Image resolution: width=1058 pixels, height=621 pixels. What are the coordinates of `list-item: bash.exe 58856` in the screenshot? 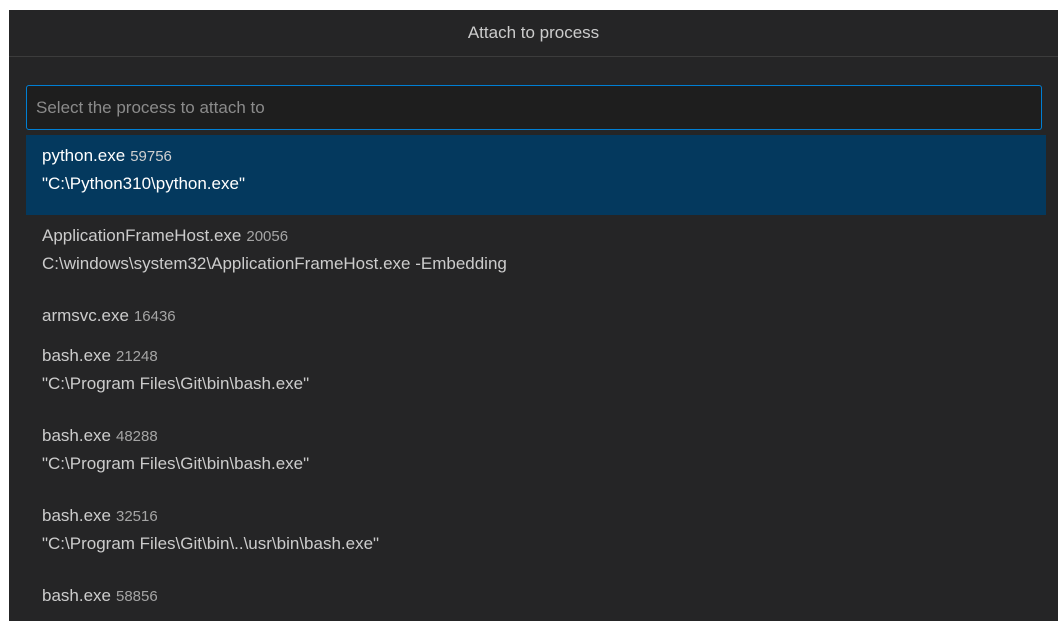 It's located at (536, 595).